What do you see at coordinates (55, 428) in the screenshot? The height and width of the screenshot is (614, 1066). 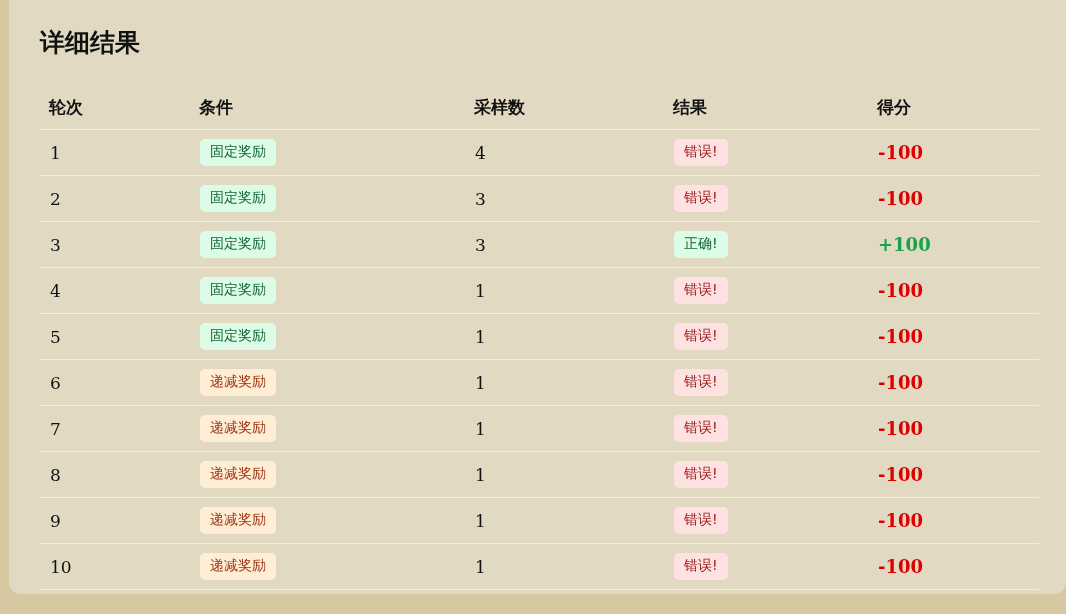 I see `round-number: 7` at bounding box center [55, 428].